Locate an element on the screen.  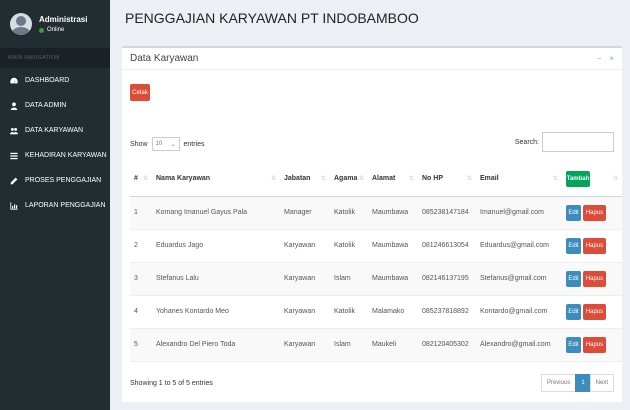
column-header-agama: Agama ⇅ is located at coordinates (349, 179).